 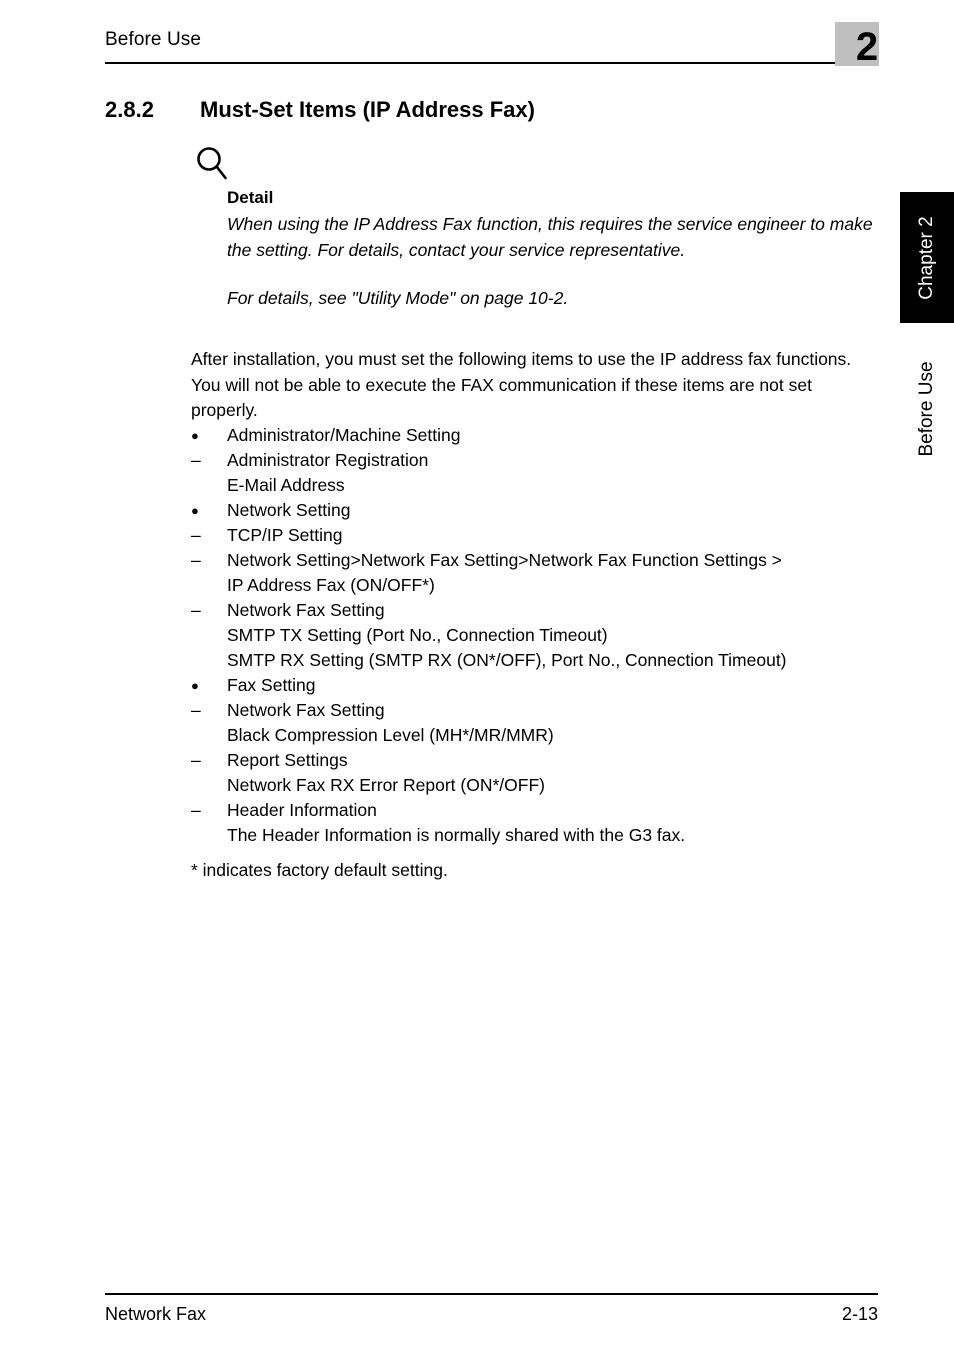 I want to click on section-number: 2.8.2, so click(x=129, y=109).